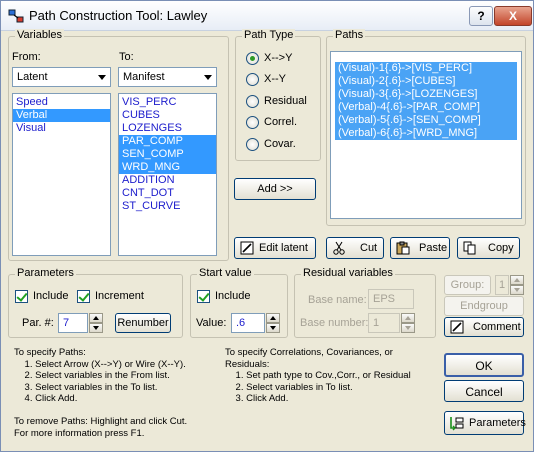  What do you see at coordinates (167, 193) in the screenshot?
I see `to-item-cnt-dot: CNT_DOT` at bounding box center [167, 193].